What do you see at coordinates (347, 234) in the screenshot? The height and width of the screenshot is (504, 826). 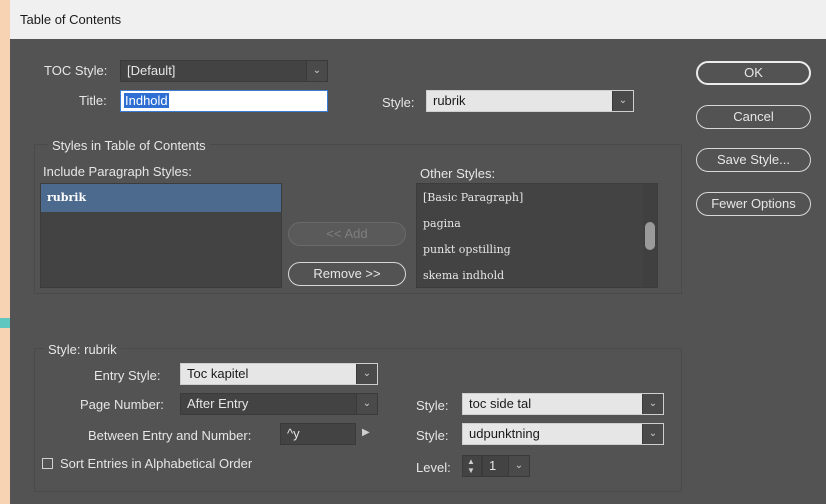 I see `add-button: << Add` at bounding box center [347, 234].